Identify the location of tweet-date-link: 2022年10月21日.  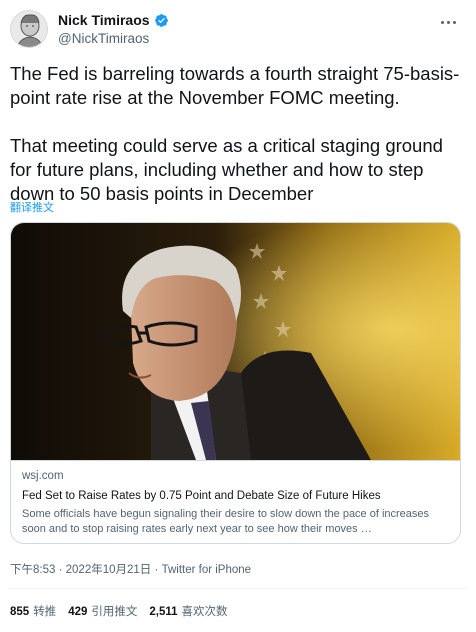
(109, 570).